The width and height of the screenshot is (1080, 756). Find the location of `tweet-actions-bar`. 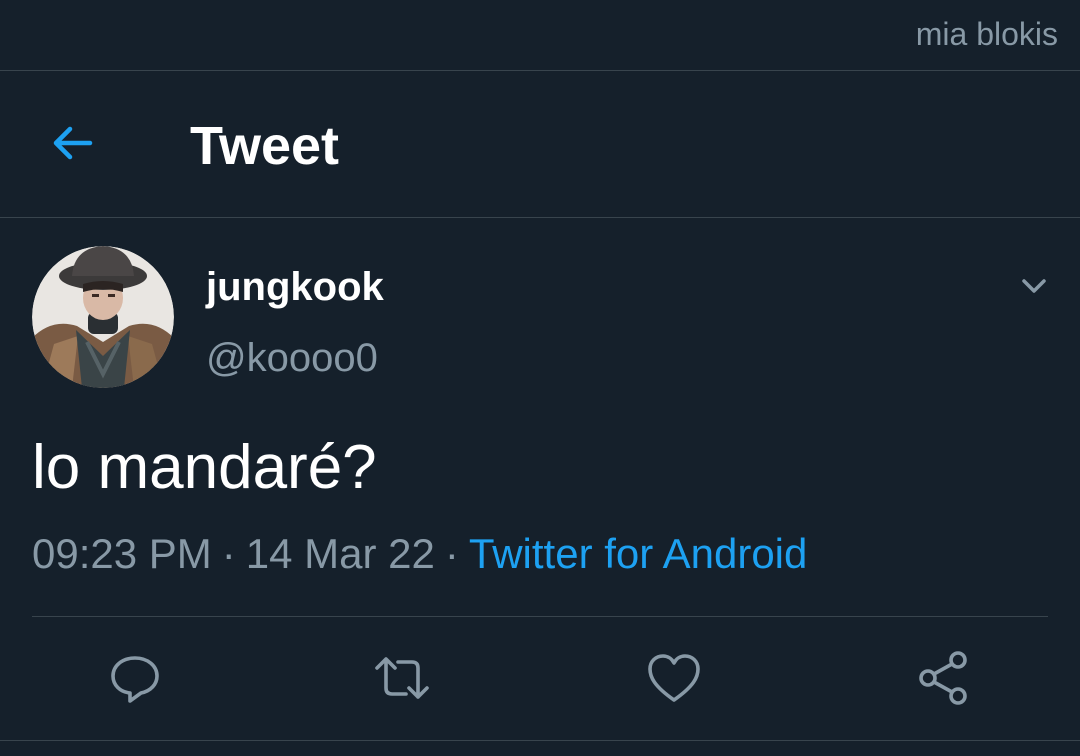

tweet-actions-bar is located at coordinates (540, 678).